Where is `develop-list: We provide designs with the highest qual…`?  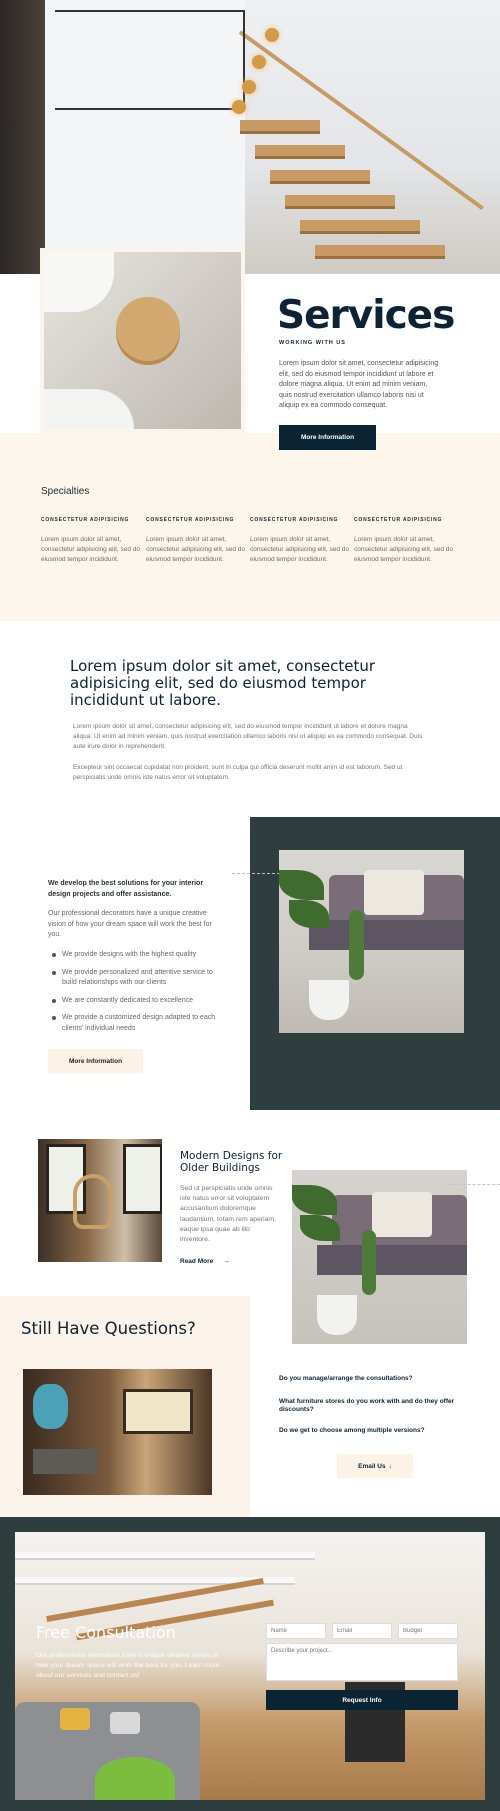
develop-list: We provide designs with the highest qual… is located at coordinates (135, 995).